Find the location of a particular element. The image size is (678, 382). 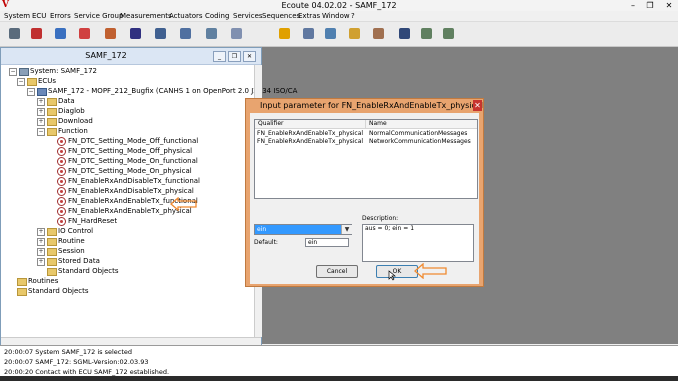

tree-item: + Data is located at coordinates (145, 101).